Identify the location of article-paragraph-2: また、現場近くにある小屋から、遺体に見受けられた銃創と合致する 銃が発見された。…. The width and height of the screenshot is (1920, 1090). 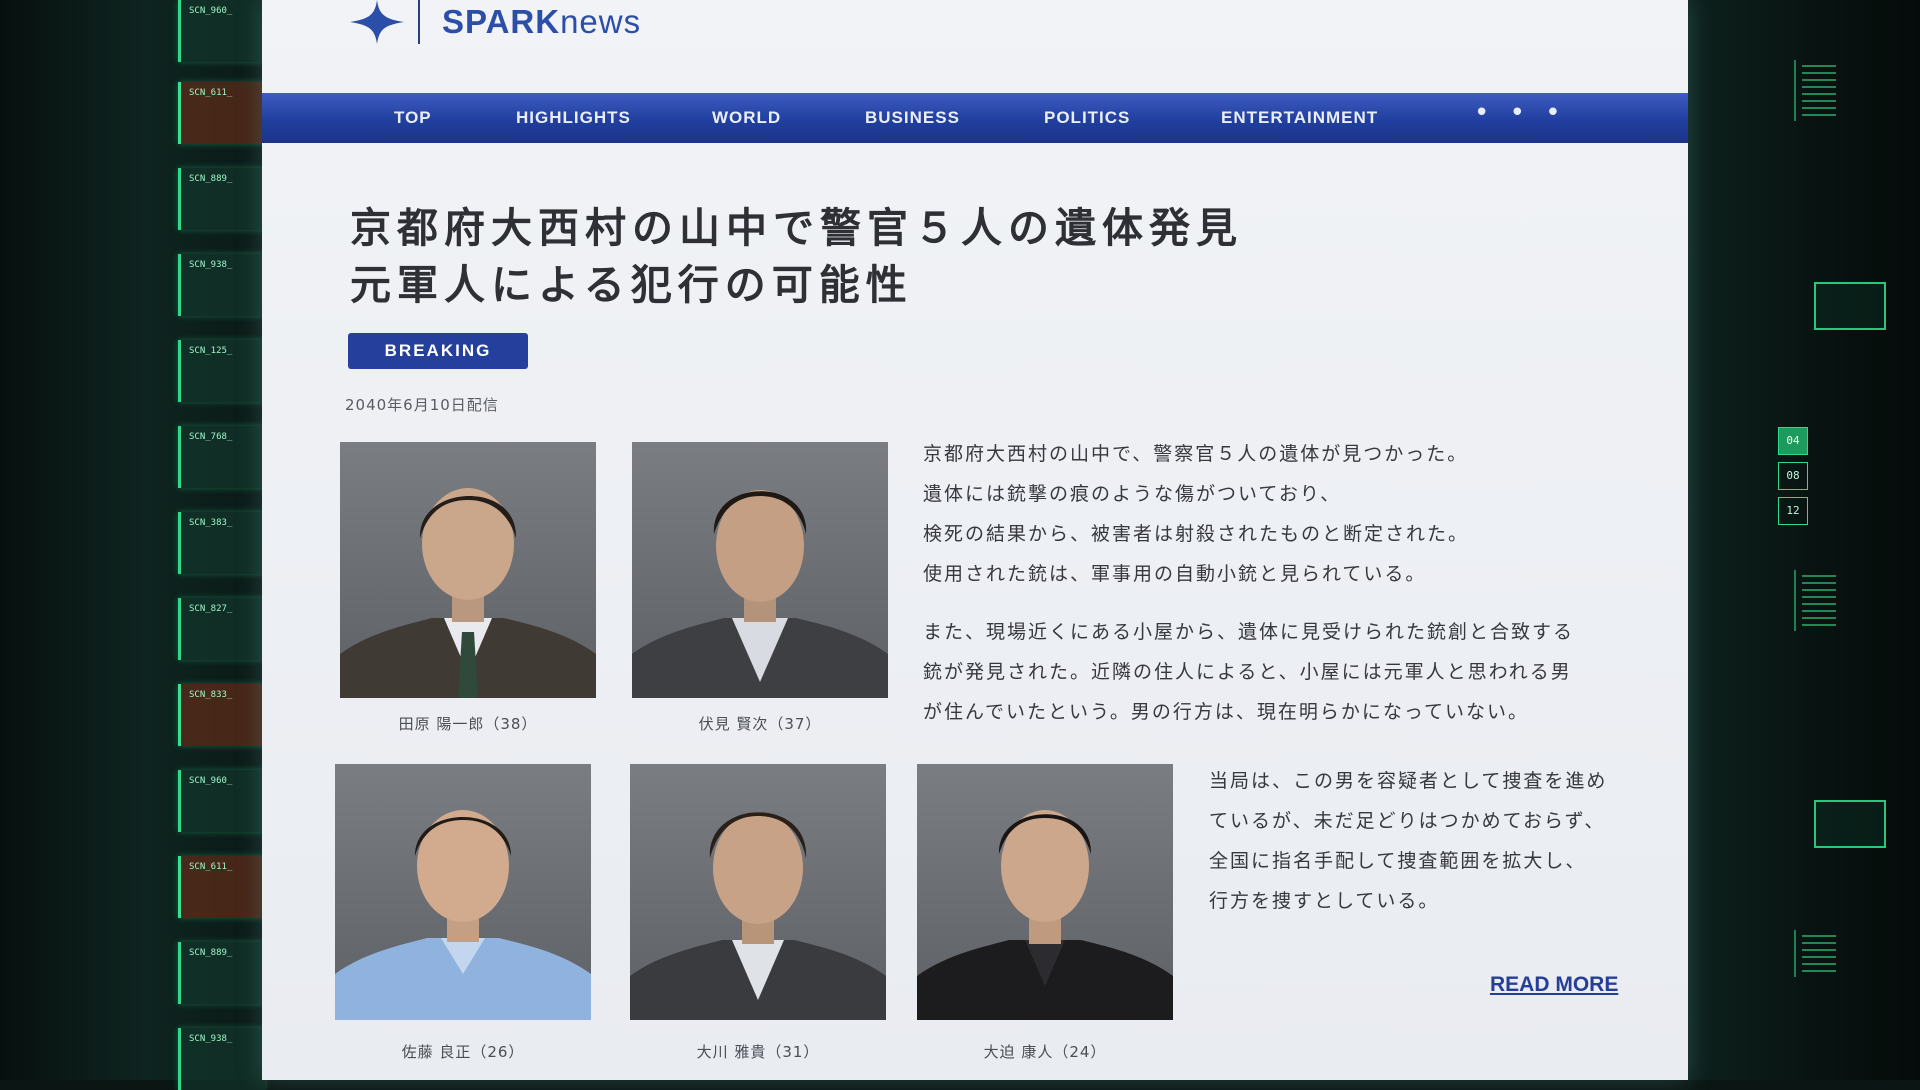
(1248, 672).